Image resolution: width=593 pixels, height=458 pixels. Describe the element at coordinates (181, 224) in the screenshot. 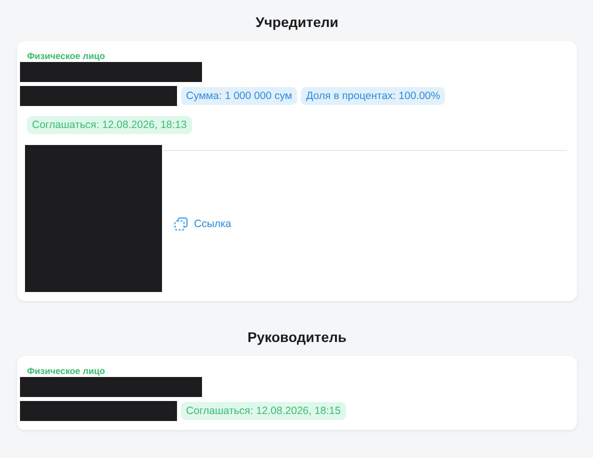

I see `copy-icon` at that location.